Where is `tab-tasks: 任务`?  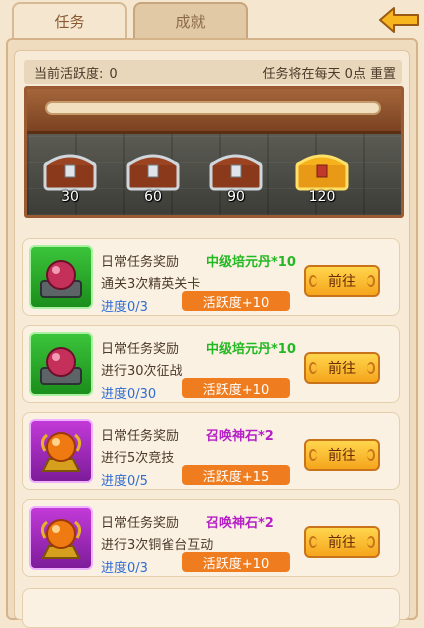
tab-tasks: 任务 is located at coordinates (69, 20).